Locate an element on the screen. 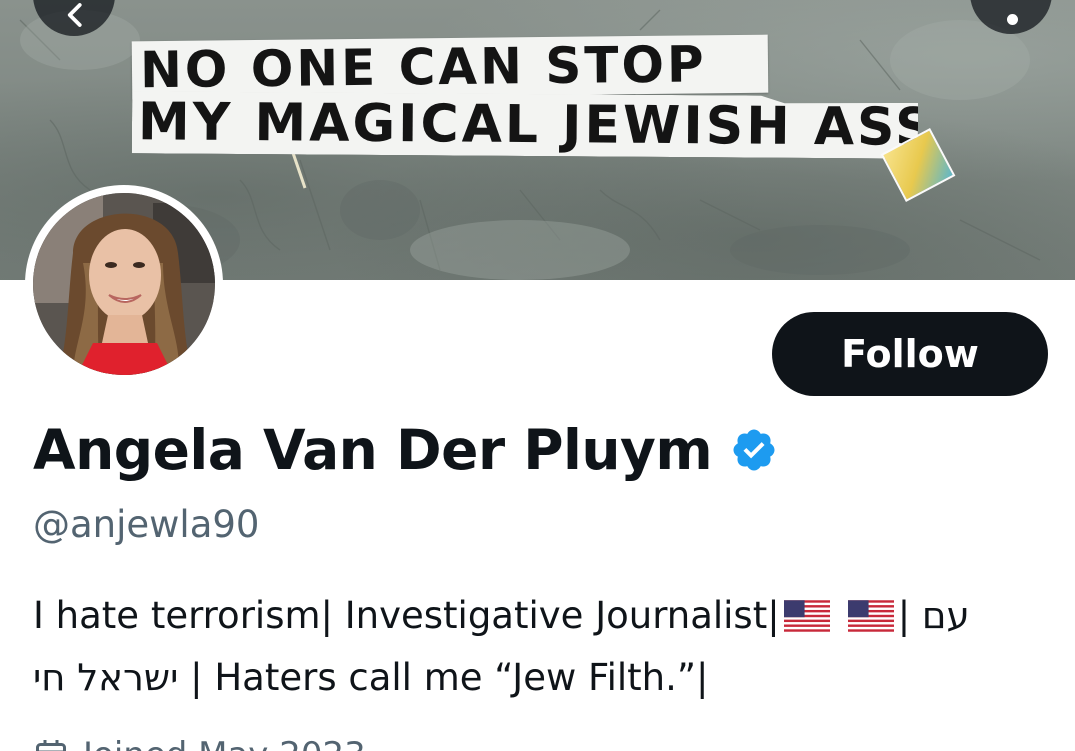 The height and width of the screenshot is (751, 1075). display-name-row: Angela Van Der Pluym is located at coordinates (405, 450).